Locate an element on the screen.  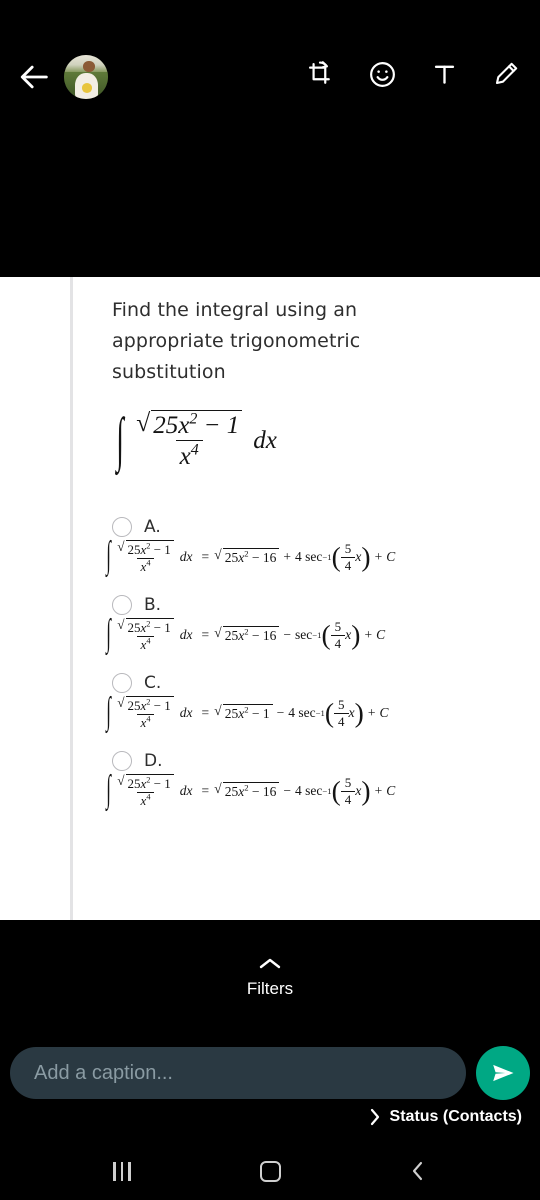
option-letter-b: B. is located at coordinates (153, 605).